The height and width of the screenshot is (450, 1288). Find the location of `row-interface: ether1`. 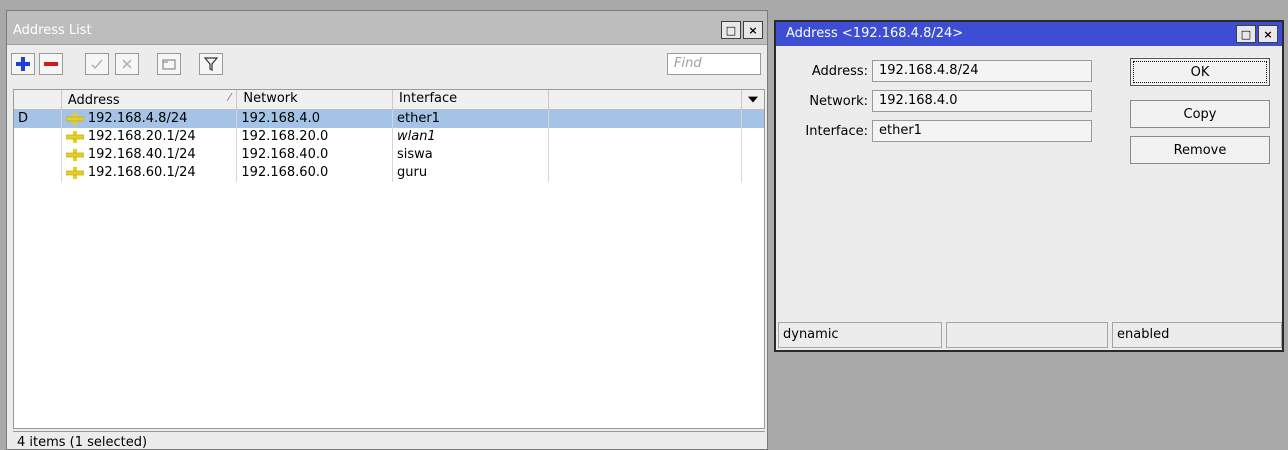

row-interface: ether1 is located at coordinates (471, 119).